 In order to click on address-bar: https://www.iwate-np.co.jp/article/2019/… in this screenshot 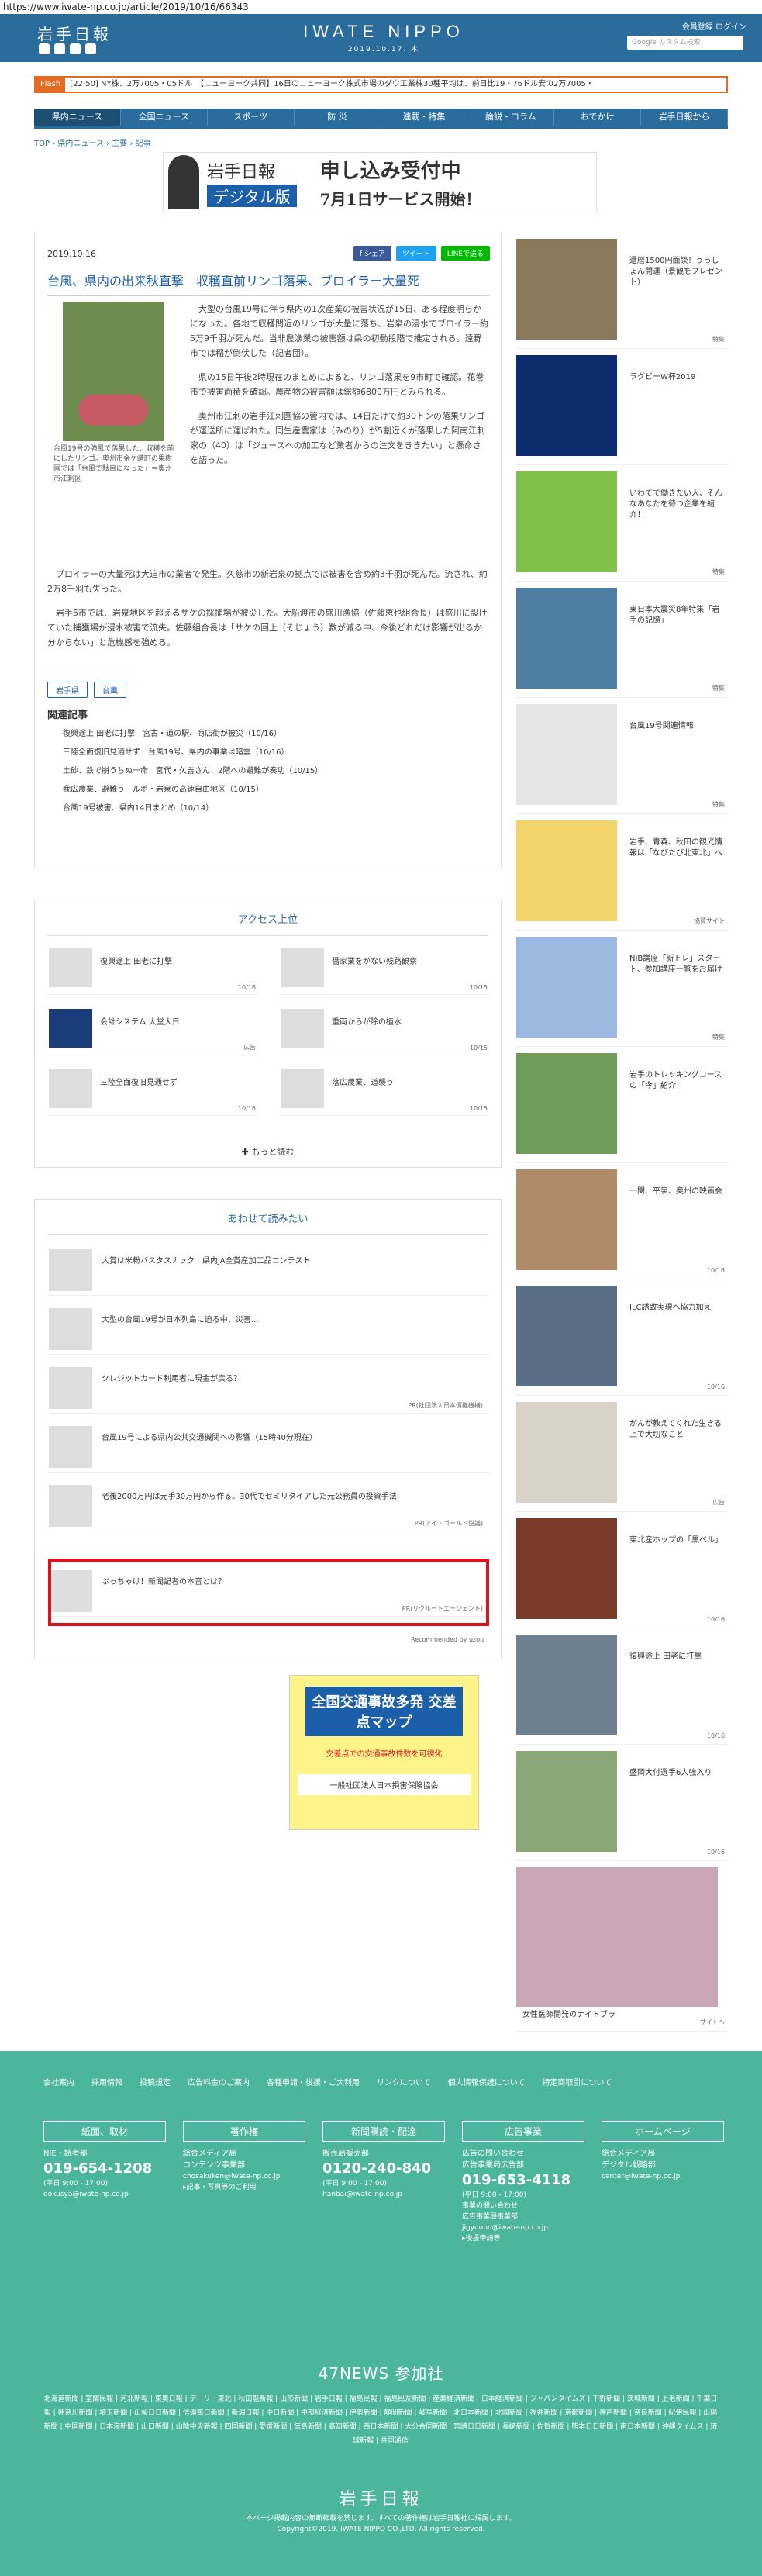, I will do `click(381, 7)`.